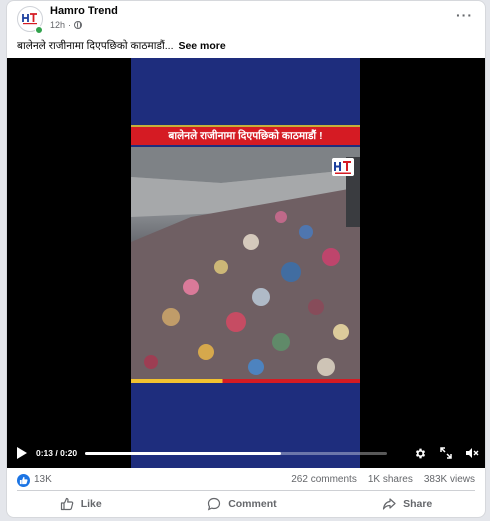  I want to click on comment-label: Comment, so click(252, 504).